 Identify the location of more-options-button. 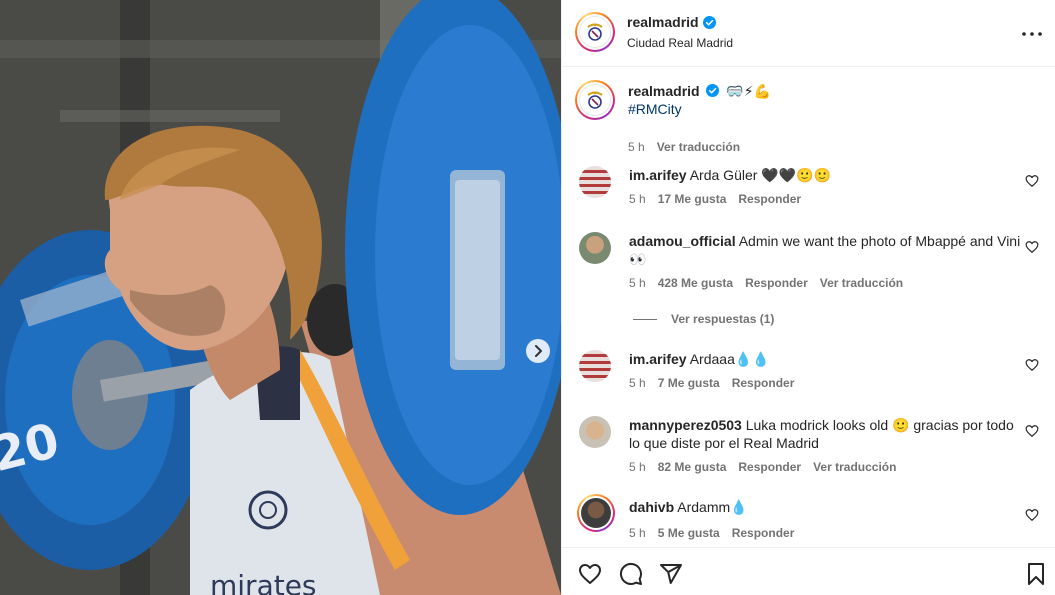
(1032, 34).